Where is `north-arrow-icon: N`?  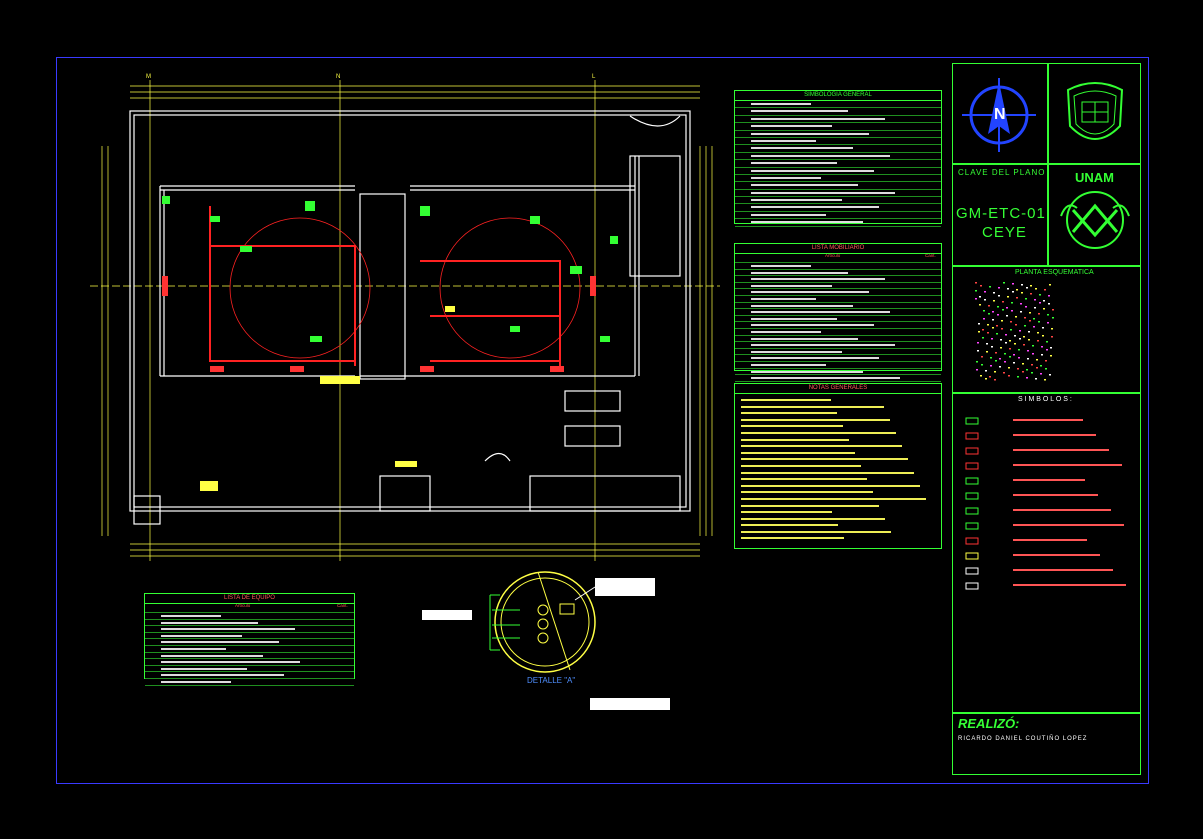 north-arrow-icon: N is located at coordinates (999, 115).